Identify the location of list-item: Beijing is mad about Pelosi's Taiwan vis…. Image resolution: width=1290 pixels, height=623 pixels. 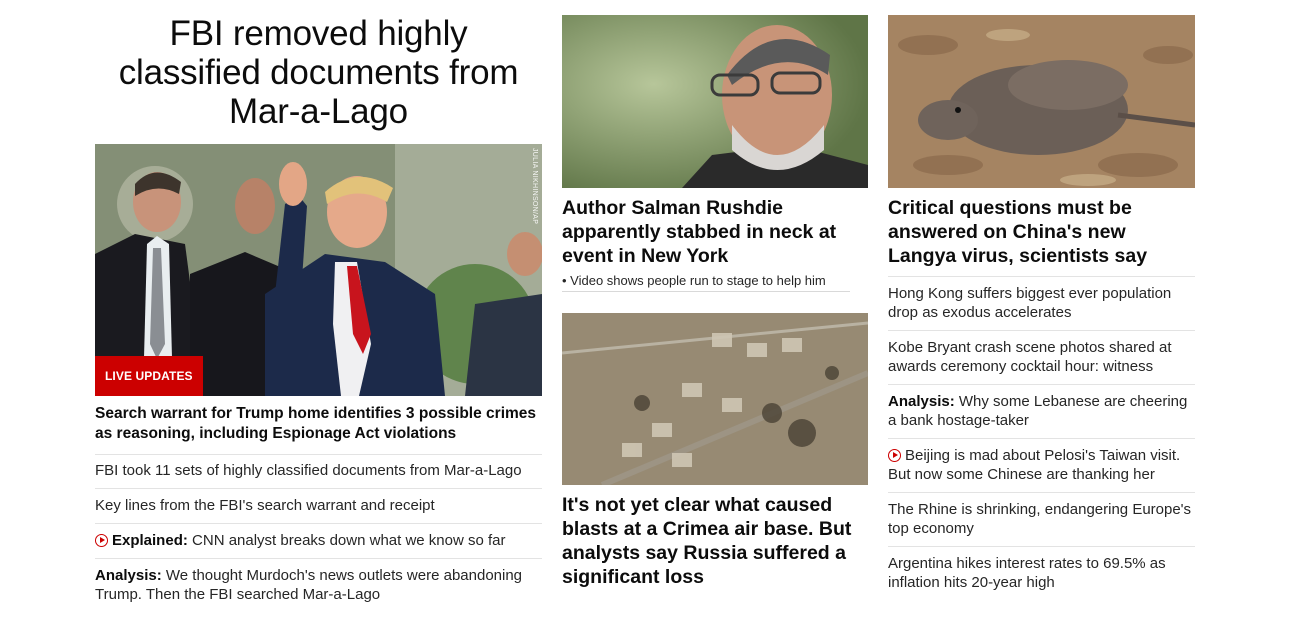
(1041, 465).